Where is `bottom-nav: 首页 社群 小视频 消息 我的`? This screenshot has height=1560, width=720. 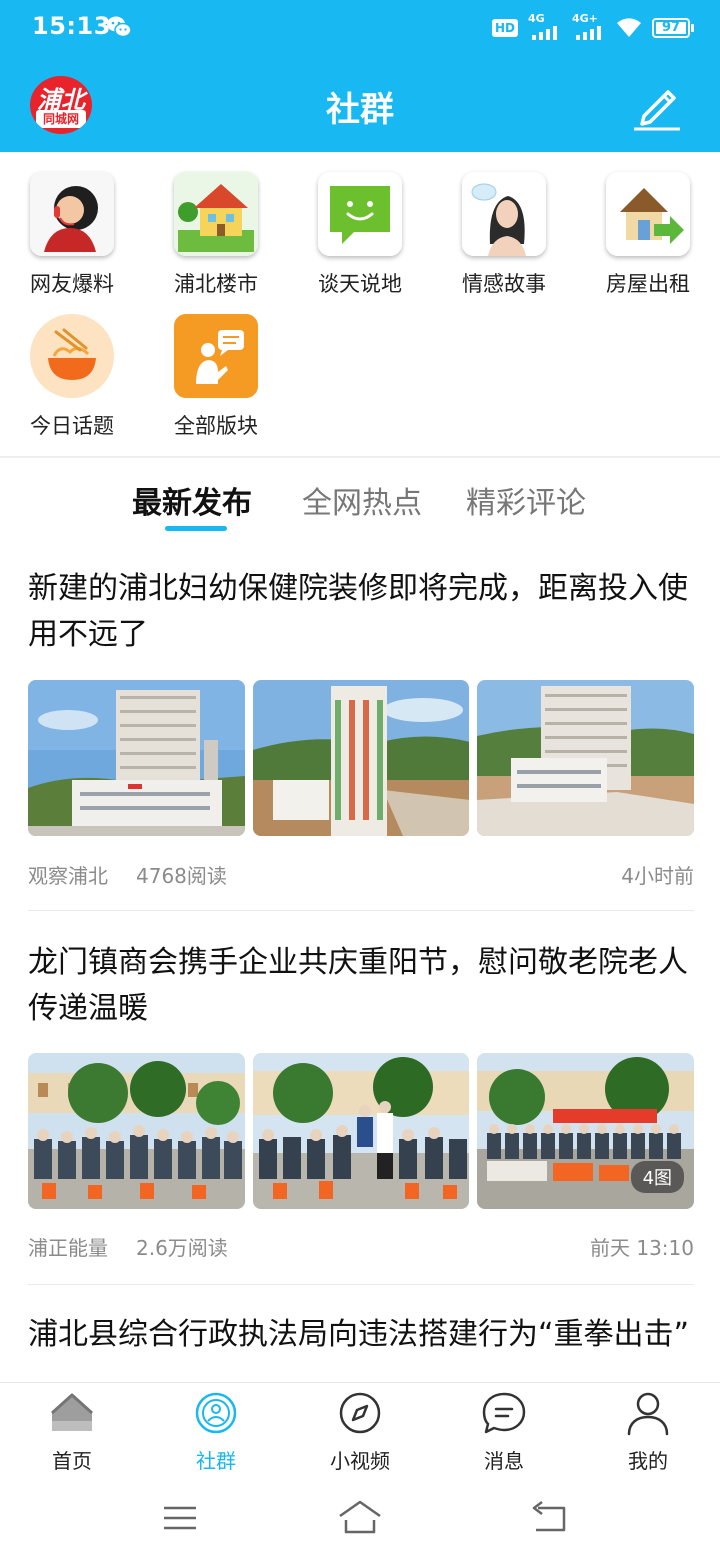 bottom-nav: 首页 社群 小视频 消息 我的 is located at coordinates (360, 1431).